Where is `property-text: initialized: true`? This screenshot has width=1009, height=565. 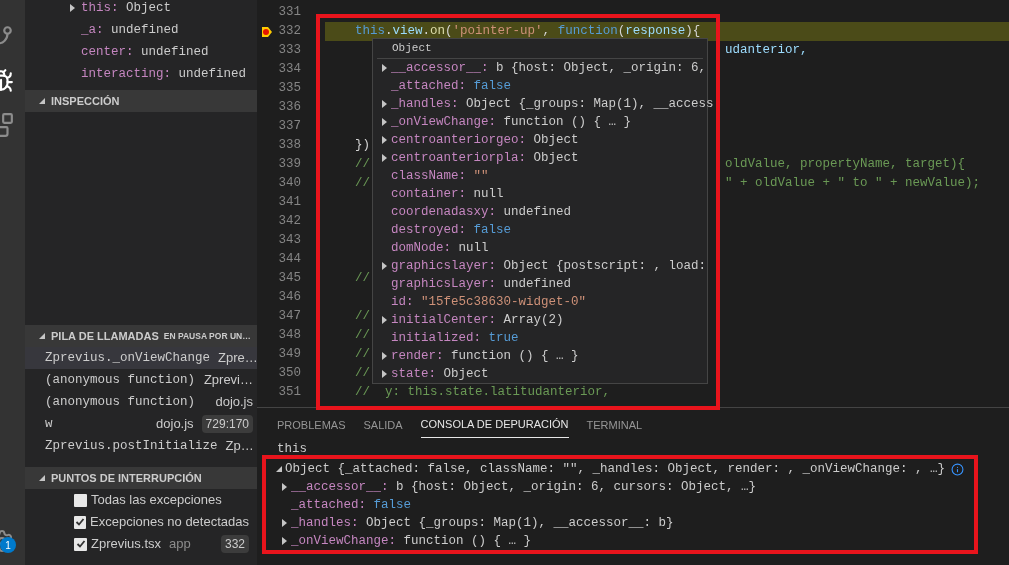 property-text: initialized: true is located at coordinates (455, 338).